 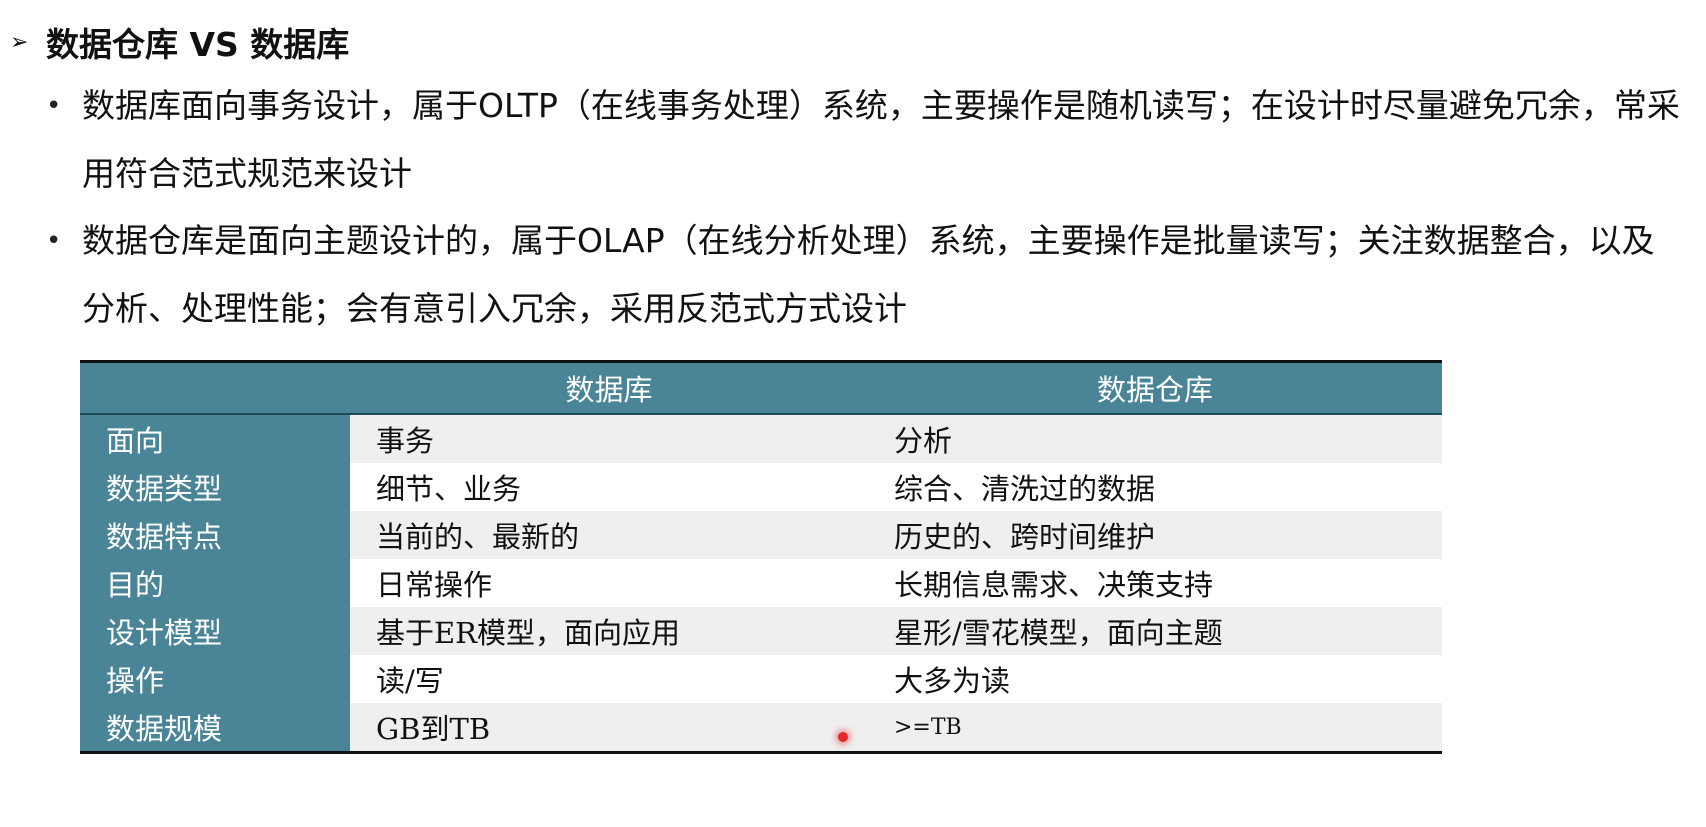 I want to click on table-row: 目的 日常操作 长期信息需求、决策支持, so click(x=761, y=583).